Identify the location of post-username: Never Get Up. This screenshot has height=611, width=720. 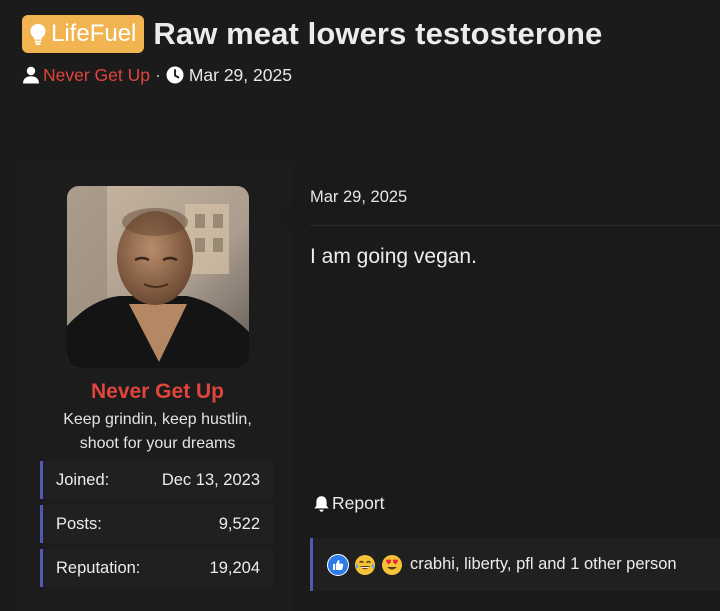
(157, 392).